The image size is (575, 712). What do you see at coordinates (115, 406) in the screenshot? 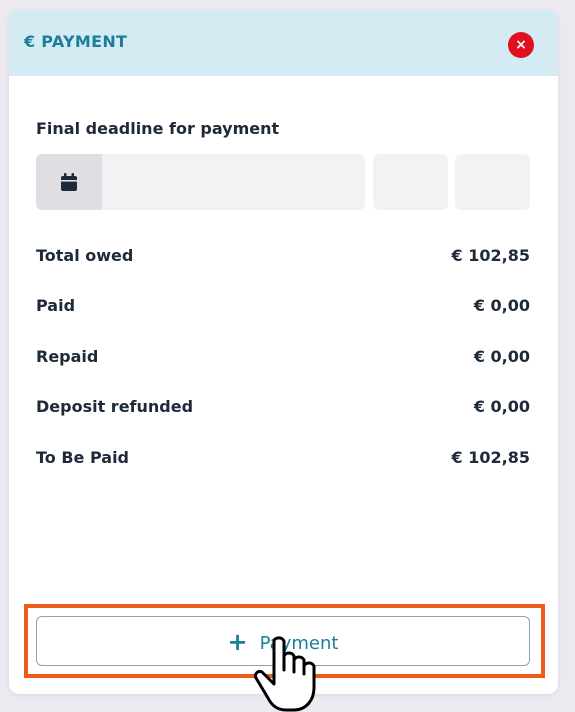
I see `deposit-refunded-label: Deposit refunded` at bounding box center [115, 406].